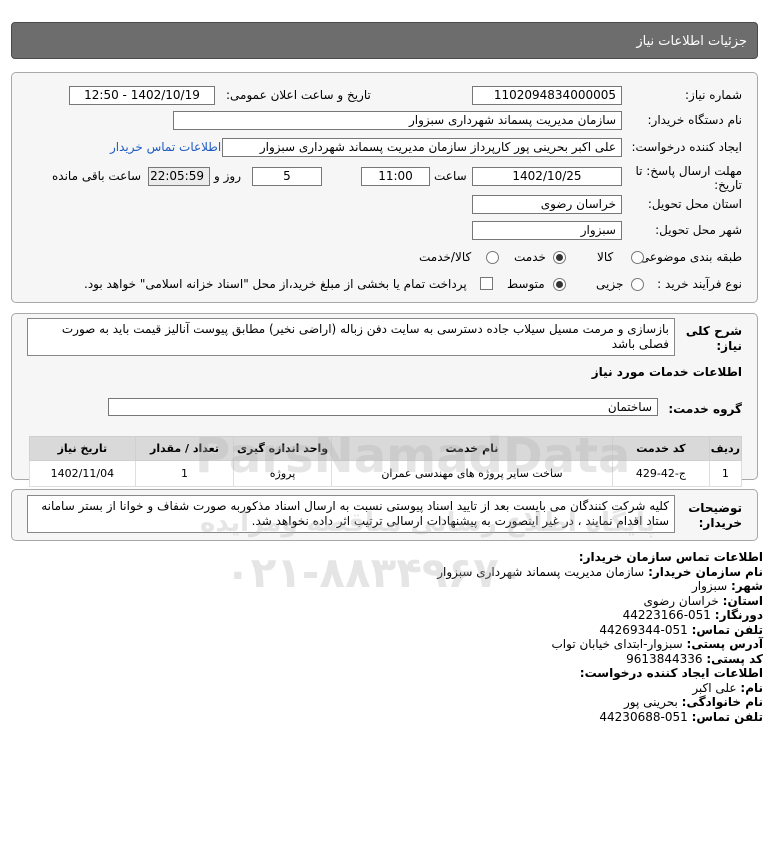 Image resolution: width=770 pixels, height=845 pixels. Describe the element at coordinates (526, 284) in the screenshot. I see `process-option-medium: متوسط` at that location.